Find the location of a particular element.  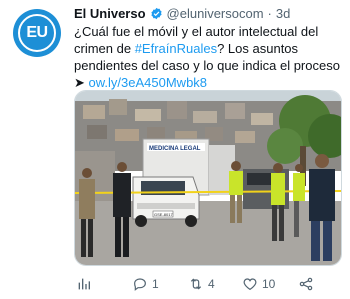

avatar: EU is located at coordinates (37, 33).